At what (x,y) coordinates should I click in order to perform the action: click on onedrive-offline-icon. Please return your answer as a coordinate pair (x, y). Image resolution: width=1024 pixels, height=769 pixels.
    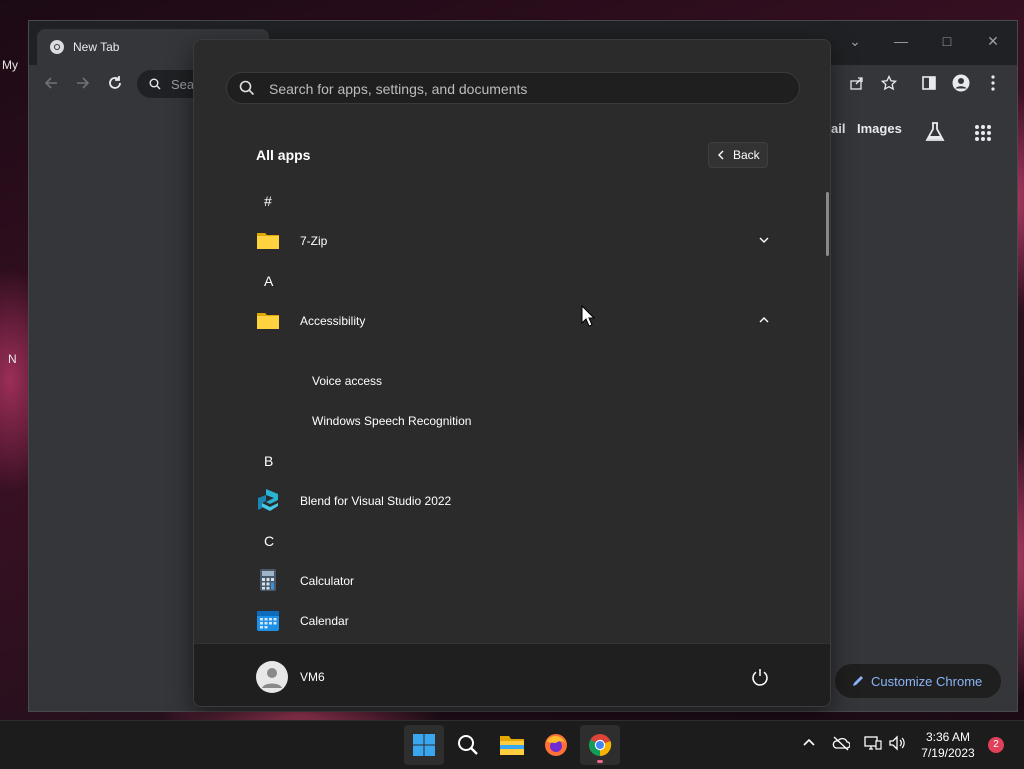
    Looking at the image, I should click on (841, 743).